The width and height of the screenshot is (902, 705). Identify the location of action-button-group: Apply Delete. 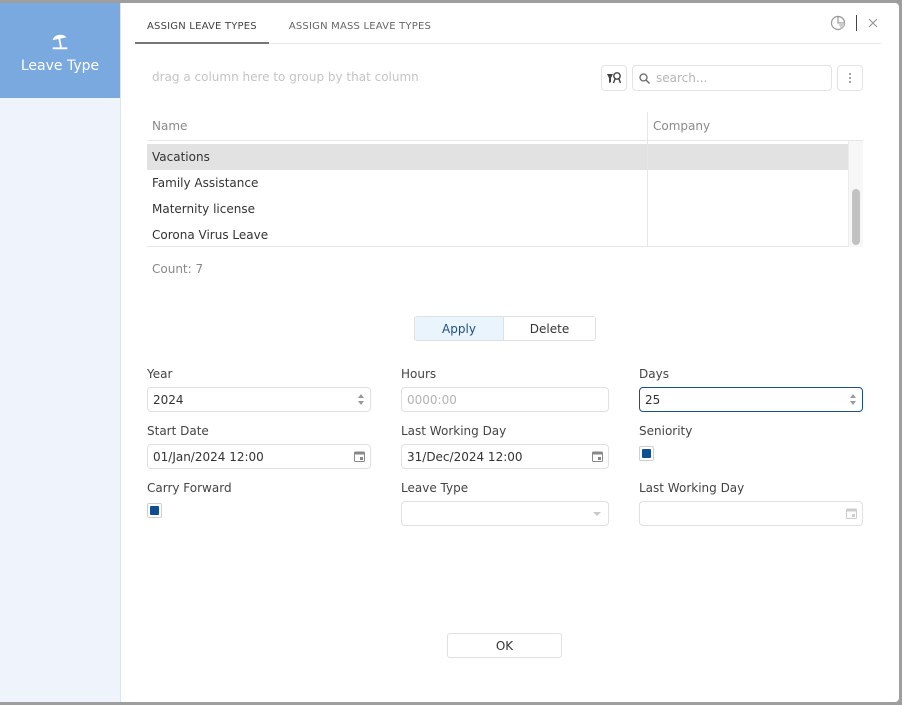
(505, 328).